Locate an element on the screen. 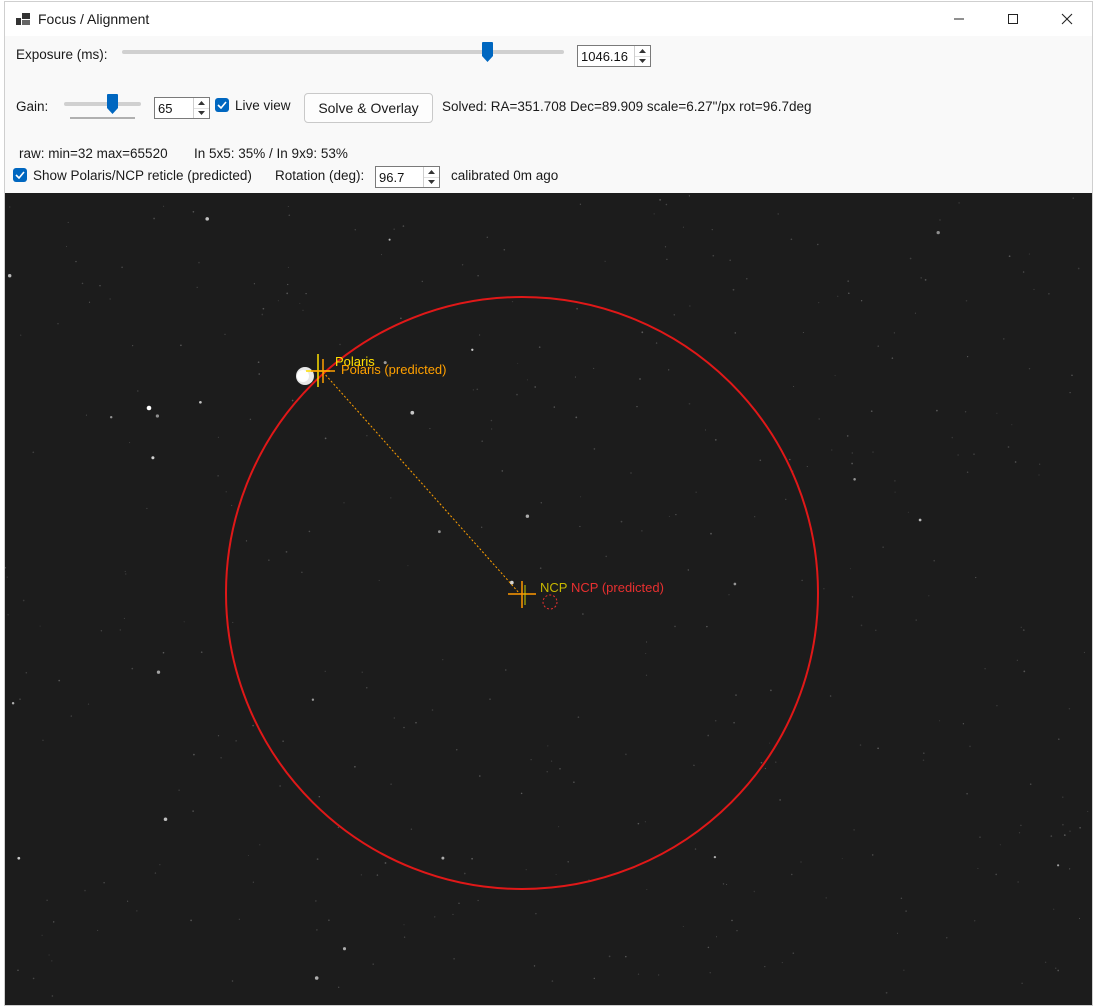 The height and width of the screenshot is (1006, 1109). gain-tick-bar is located at coordinates (102, 118).